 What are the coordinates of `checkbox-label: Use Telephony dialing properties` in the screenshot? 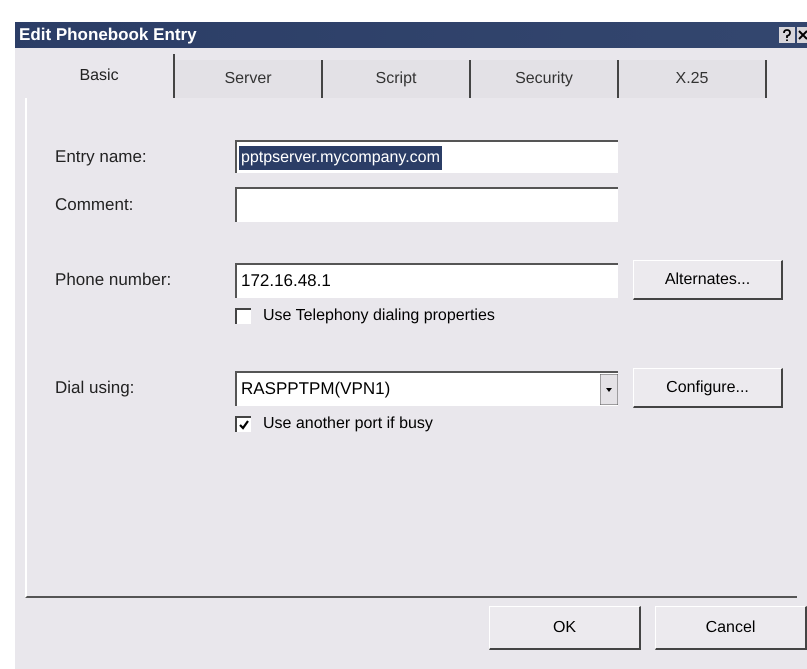 It's located at (379, 316).